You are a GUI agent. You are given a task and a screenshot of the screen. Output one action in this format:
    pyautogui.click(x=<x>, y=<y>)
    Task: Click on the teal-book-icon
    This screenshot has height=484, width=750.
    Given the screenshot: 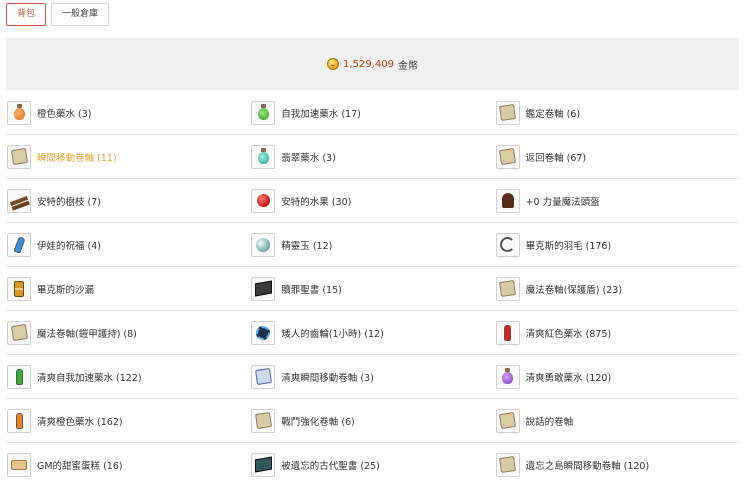 What is the action you would take?
    pyautogui.click(x=263, y=464)
    